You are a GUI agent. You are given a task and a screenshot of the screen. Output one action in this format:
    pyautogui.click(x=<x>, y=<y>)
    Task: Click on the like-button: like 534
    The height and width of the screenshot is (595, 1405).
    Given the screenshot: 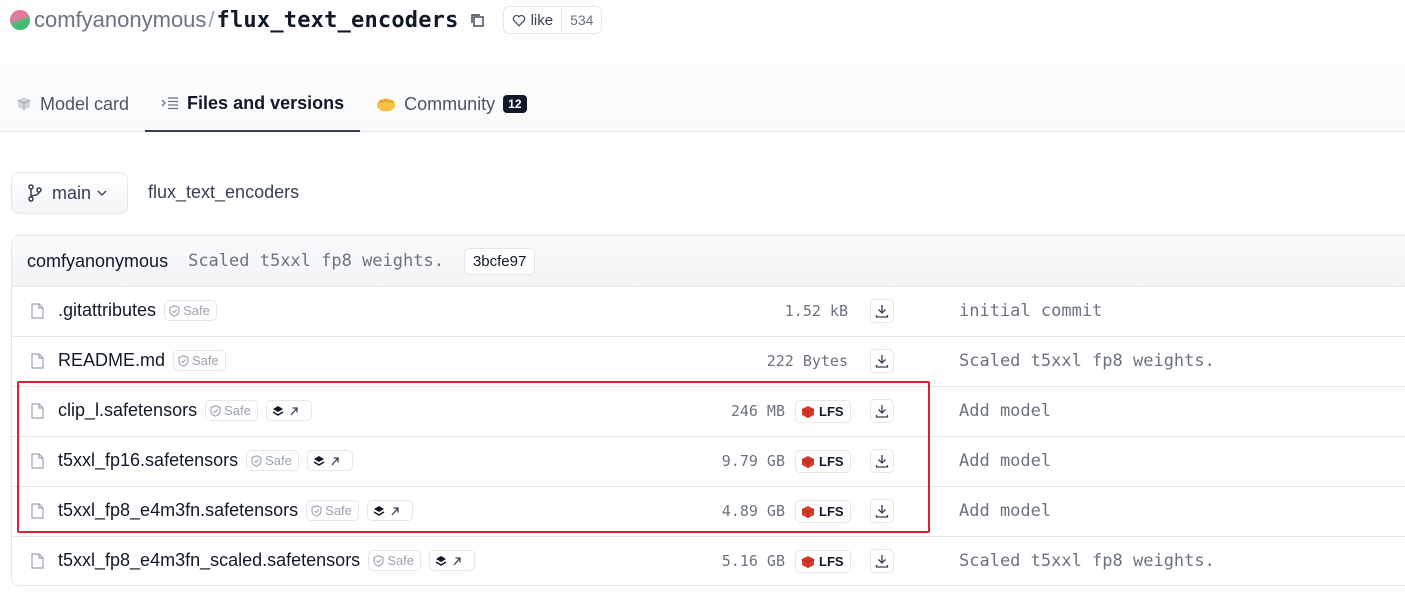 What is the action you would take?
    pyautogui.click(x=552, y=20)
    